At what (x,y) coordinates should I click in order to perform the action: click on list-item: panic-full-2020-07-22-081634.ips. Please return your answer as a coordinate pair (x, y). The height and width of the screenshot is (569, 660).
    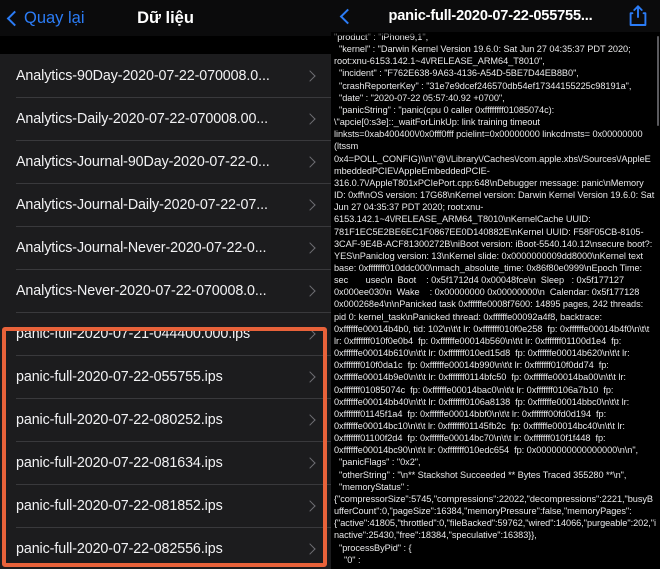
    Looking at the image, I should click on (165, 462).